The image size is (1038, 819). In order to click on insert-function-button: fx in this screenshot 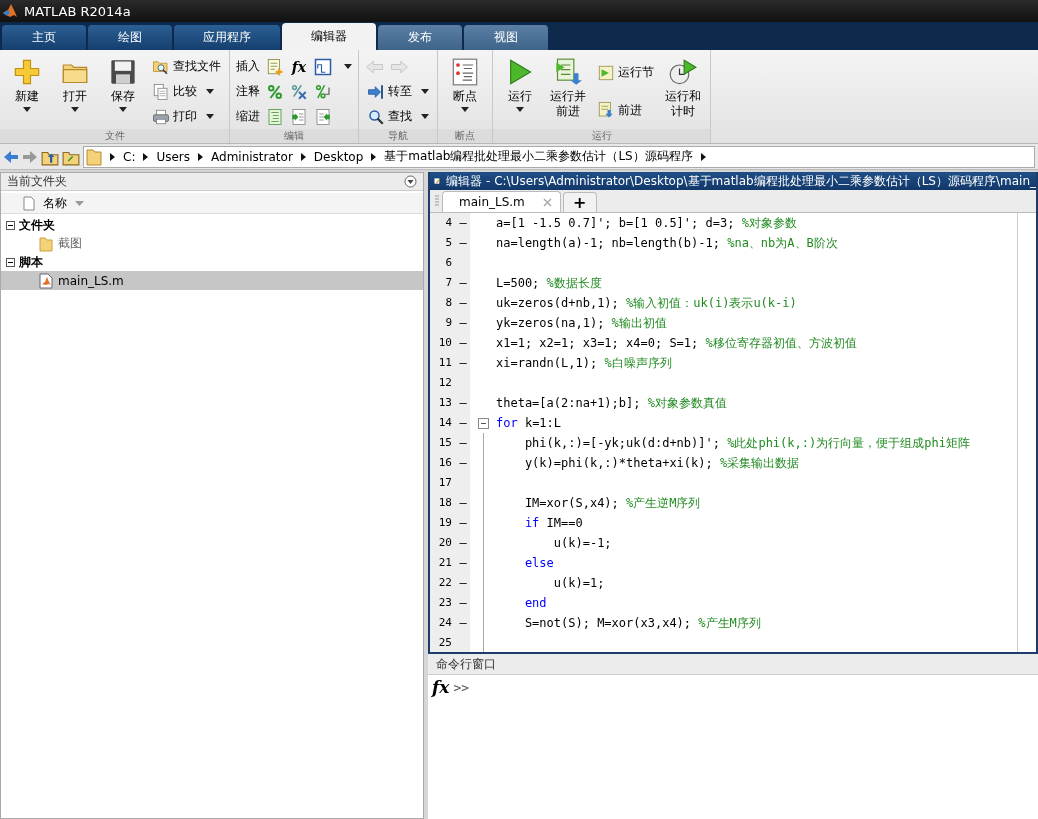, I will do `click(299, 66)`.